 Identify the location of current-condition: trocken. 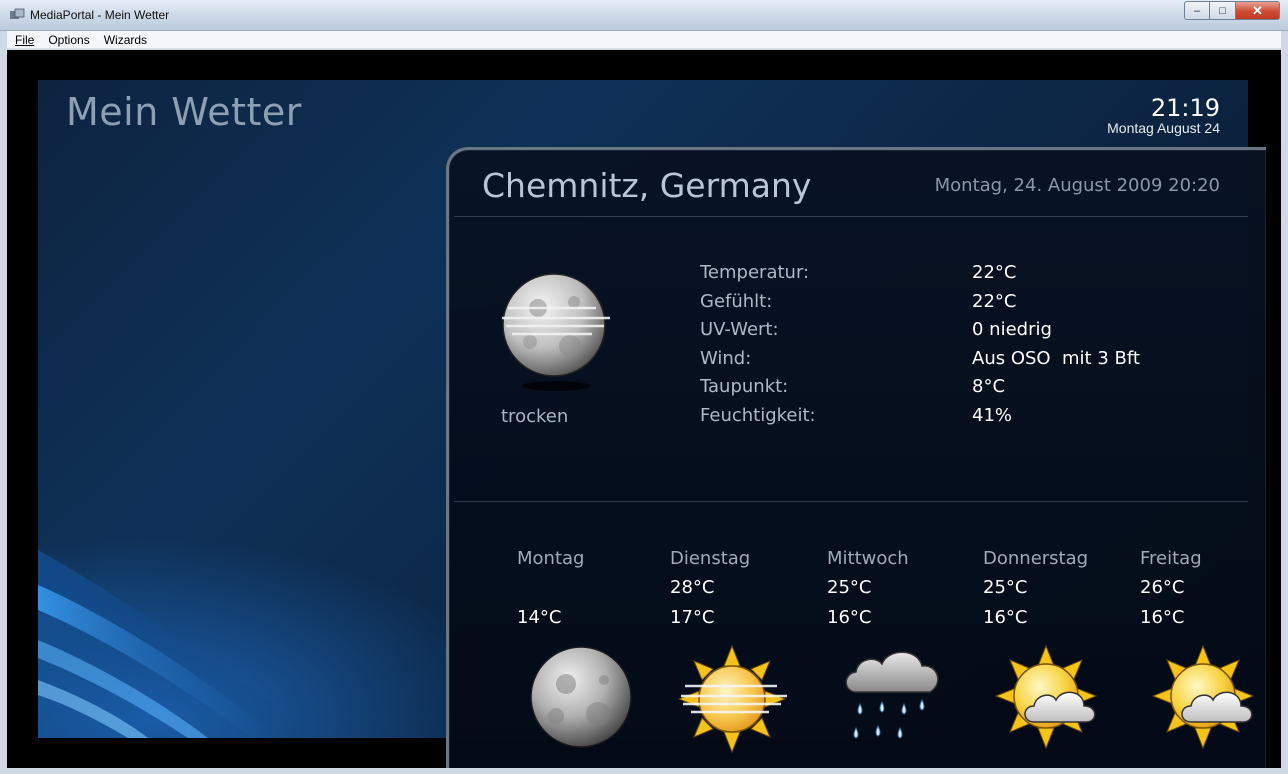
(535, 416).